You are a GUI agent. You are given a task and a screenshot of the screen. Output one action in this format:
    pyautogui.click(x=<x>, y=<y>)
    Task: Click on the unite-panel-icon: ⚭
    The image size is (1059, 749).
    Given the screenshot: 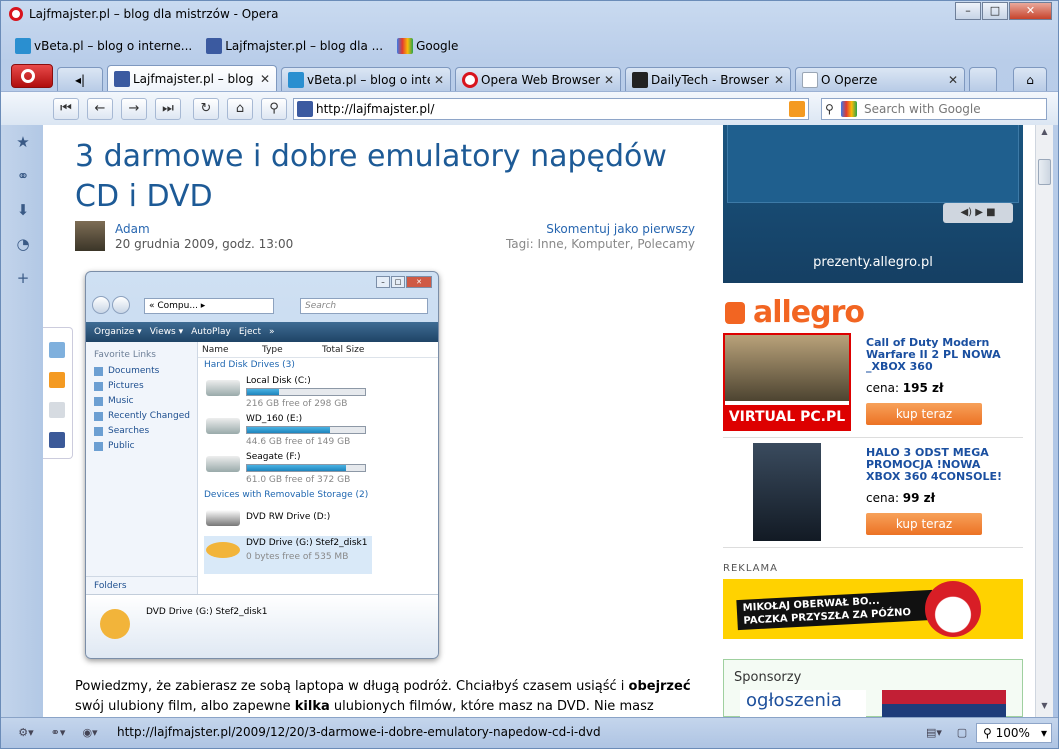 What is the action you would take?
    pyautogui.click(x=23, y=176)
    